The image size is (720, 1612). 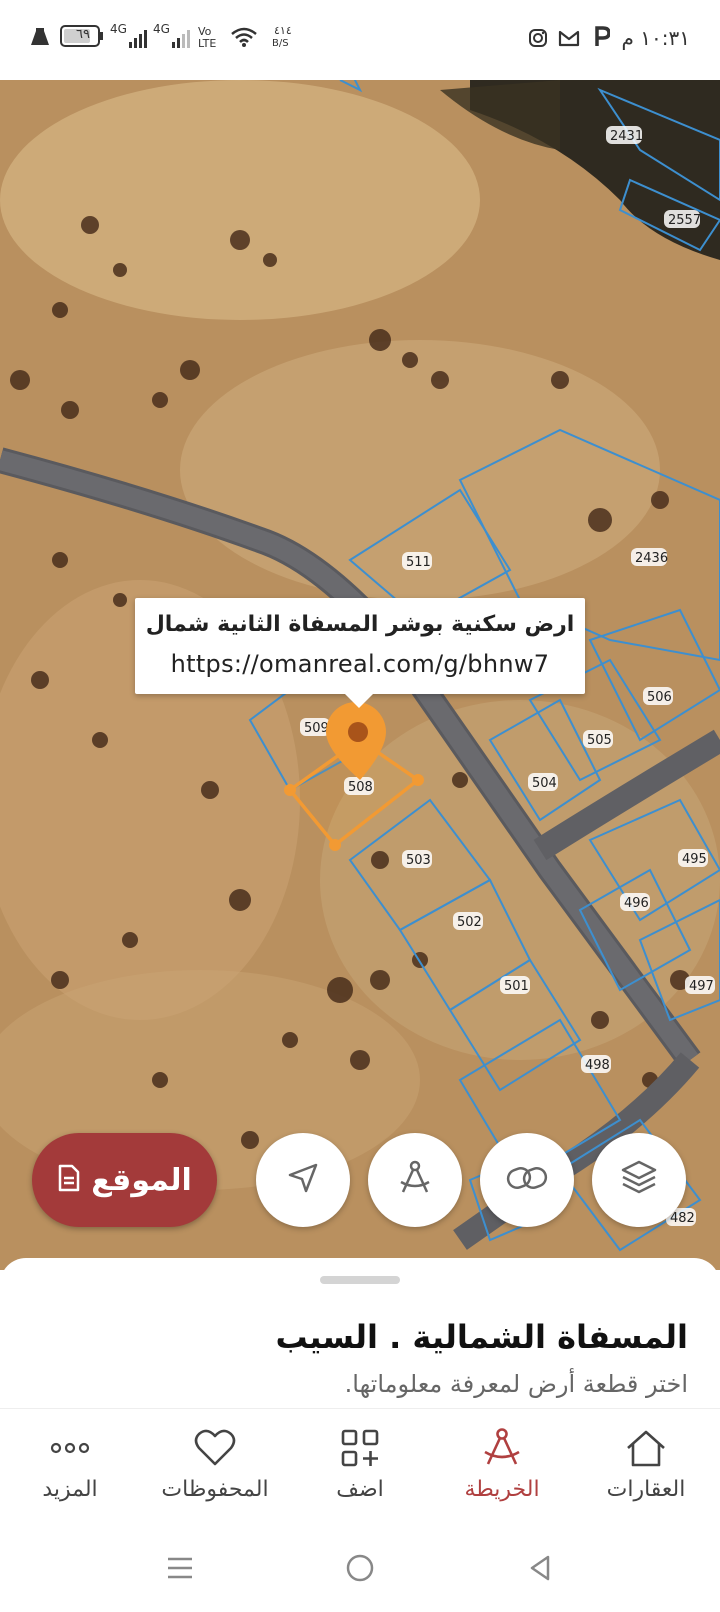 I want to click on layers-icon, so click(x=639, y=1180).